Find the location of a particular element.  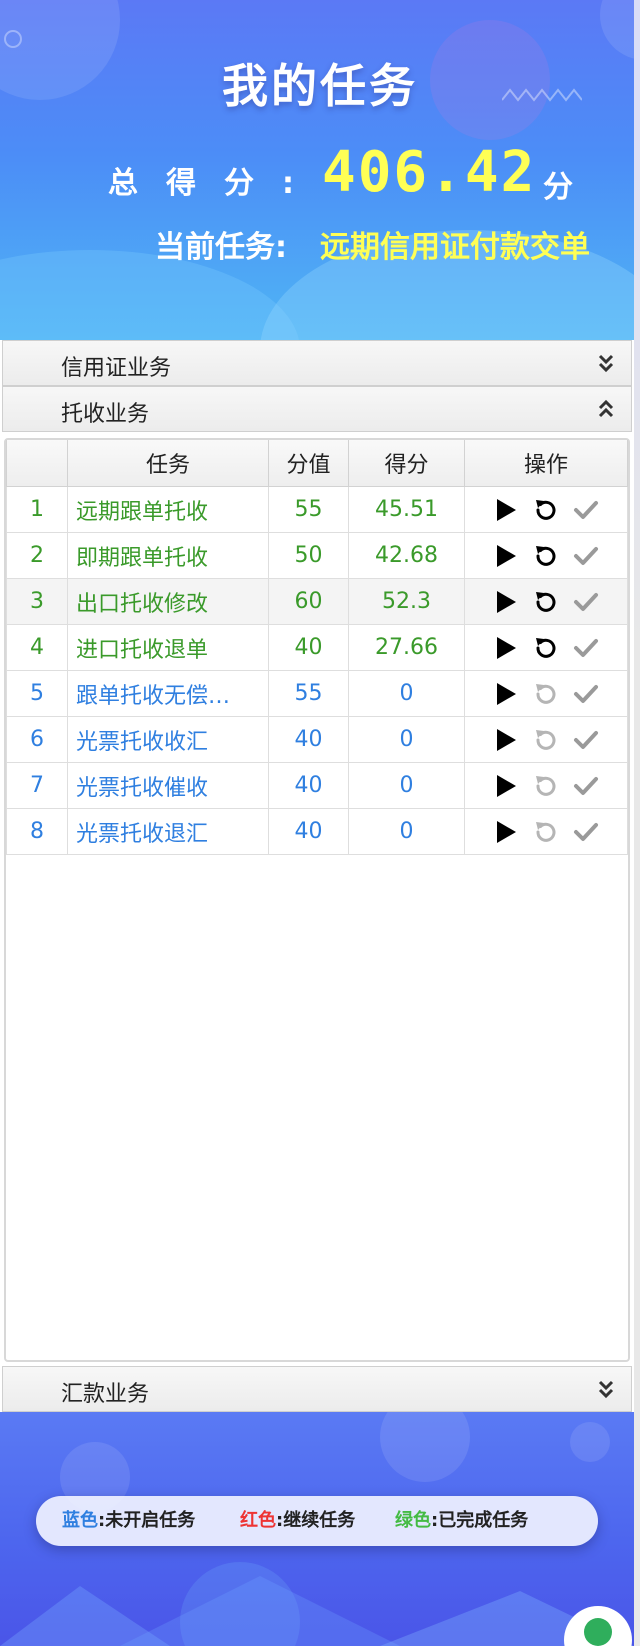

double-chevron-up-icon is located at coordinates (606, 408).